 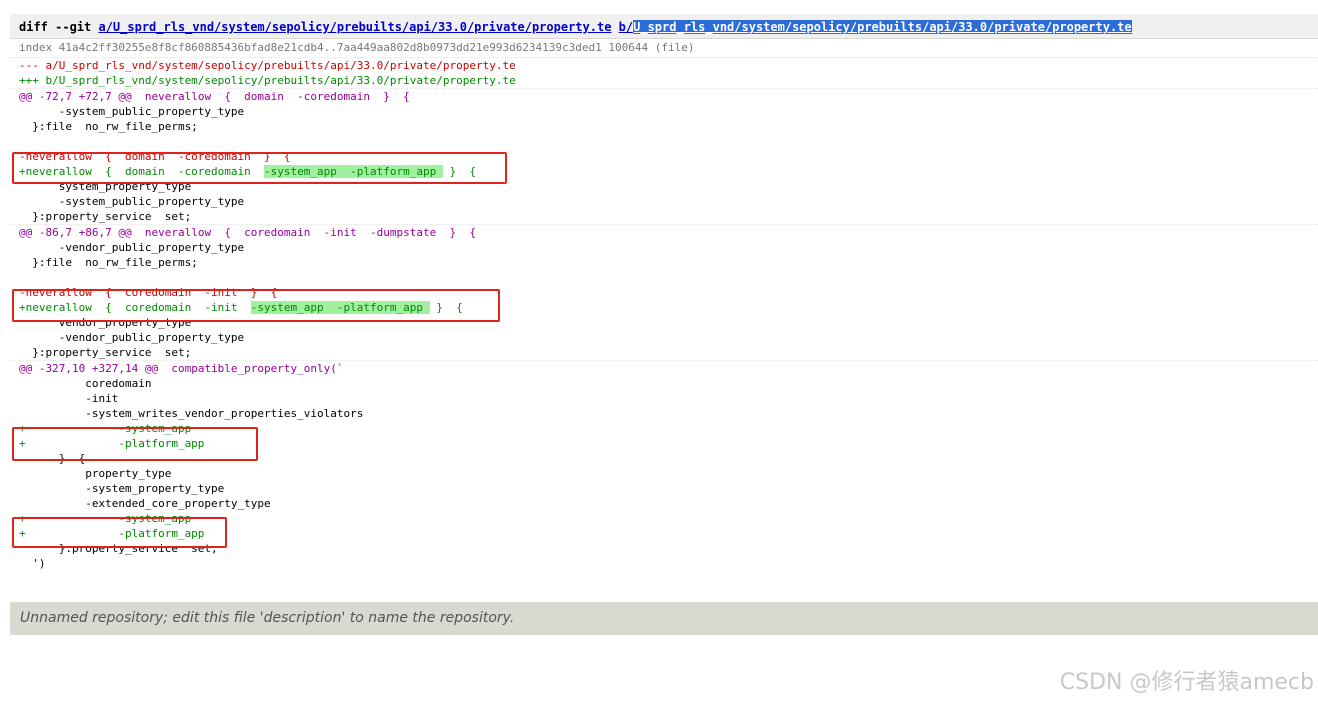 What do you see at coordinates (626, 27) in the screenshot?
I see `link-b-prefix: b/` at bounding box center [626, 27].